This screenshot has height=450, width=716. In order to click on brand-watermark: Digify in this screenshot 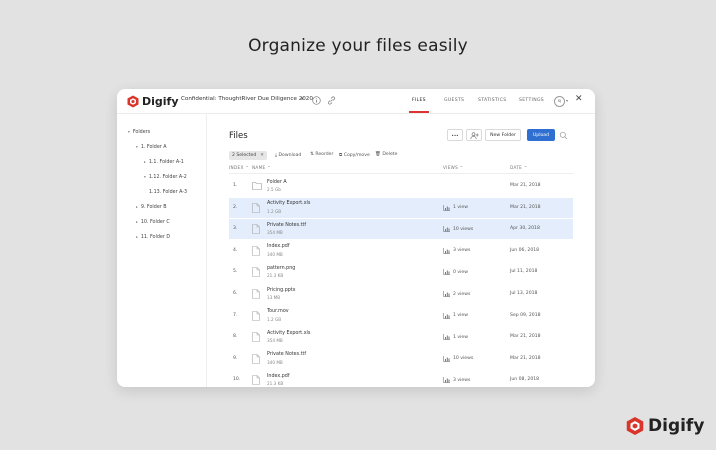, I will do `click(665, 426)`.